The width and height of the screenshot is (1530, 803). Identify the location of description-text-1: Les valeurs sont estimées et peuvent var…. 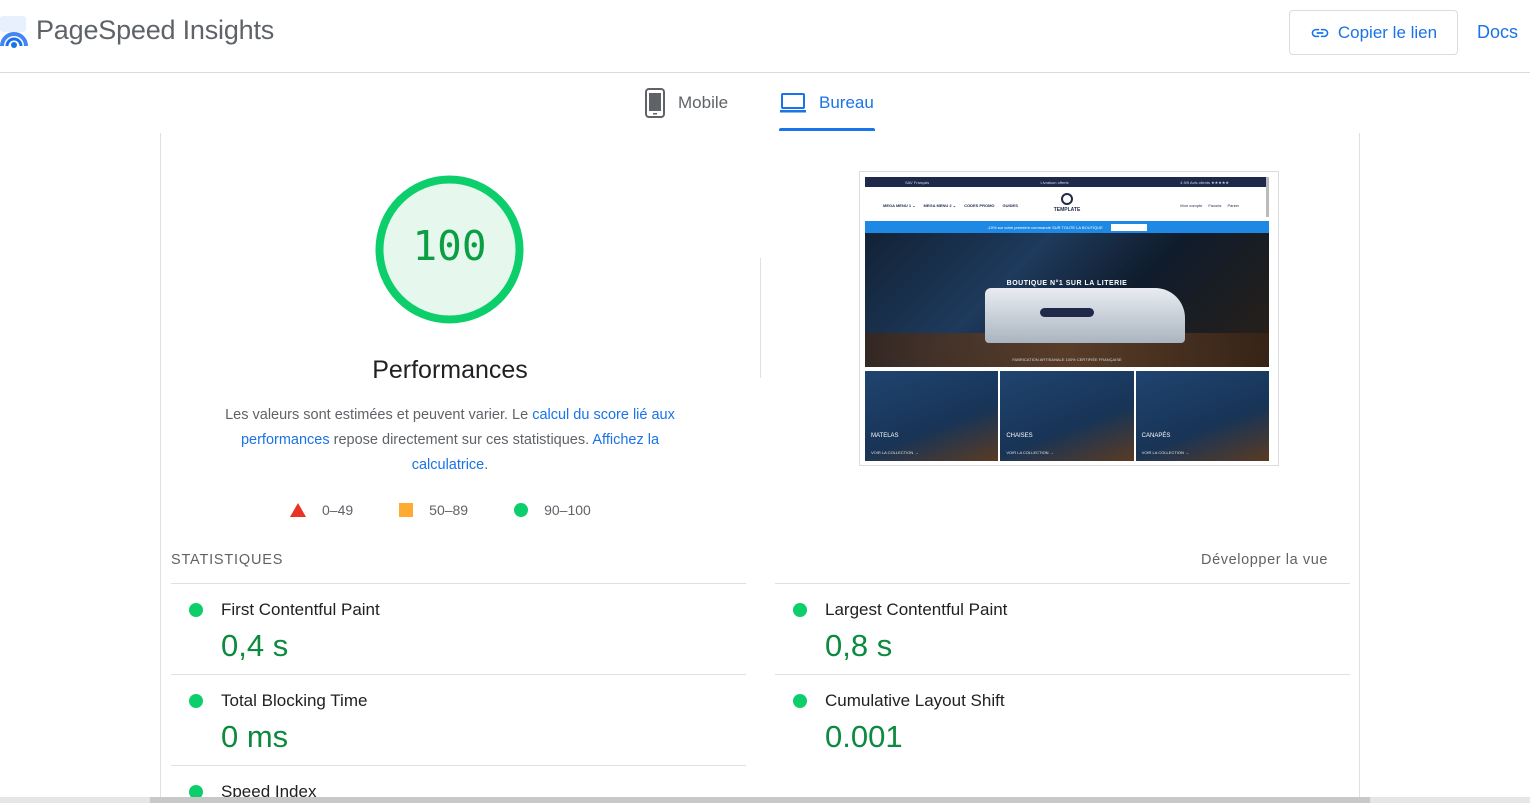
(379, 415).